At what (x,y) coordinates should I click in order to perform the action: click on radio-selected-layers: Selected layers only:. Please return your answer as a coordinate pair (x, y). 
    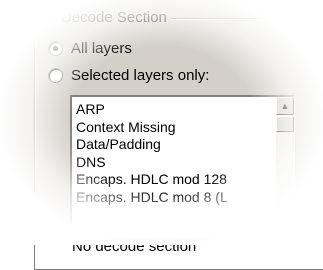
    Looking at the image, I should click on (128, 75).